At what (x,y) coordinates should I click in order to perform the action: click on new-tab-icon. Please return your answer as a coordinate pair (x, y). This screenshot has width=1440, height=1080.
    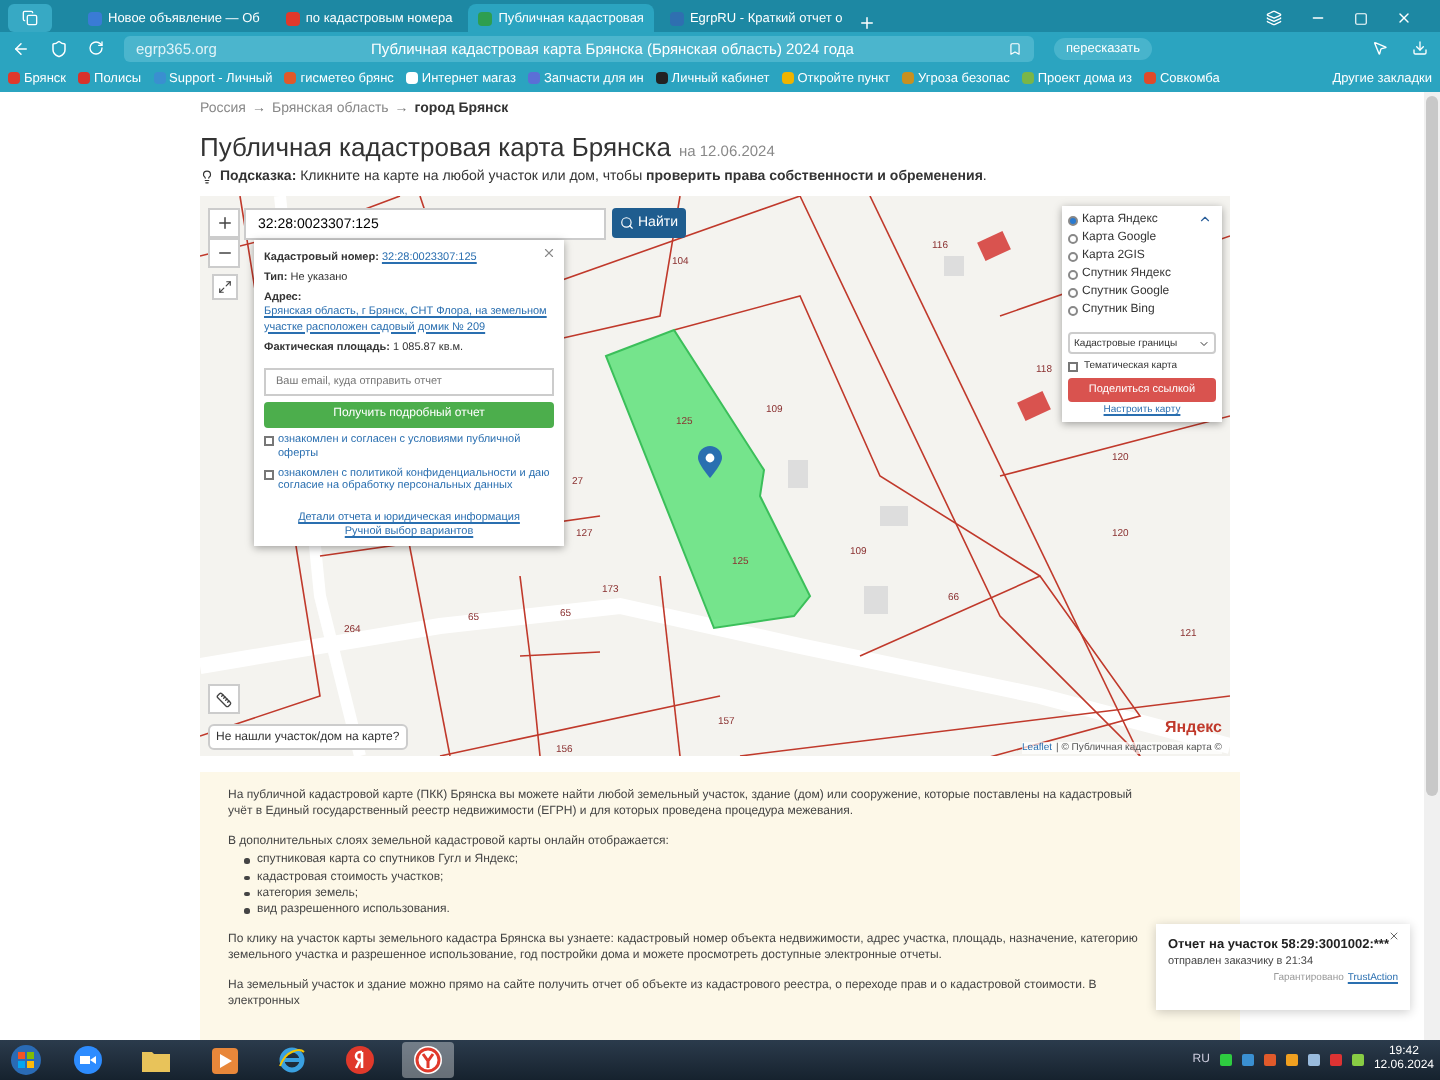
    Looking at the image, I should click on (867, 23).